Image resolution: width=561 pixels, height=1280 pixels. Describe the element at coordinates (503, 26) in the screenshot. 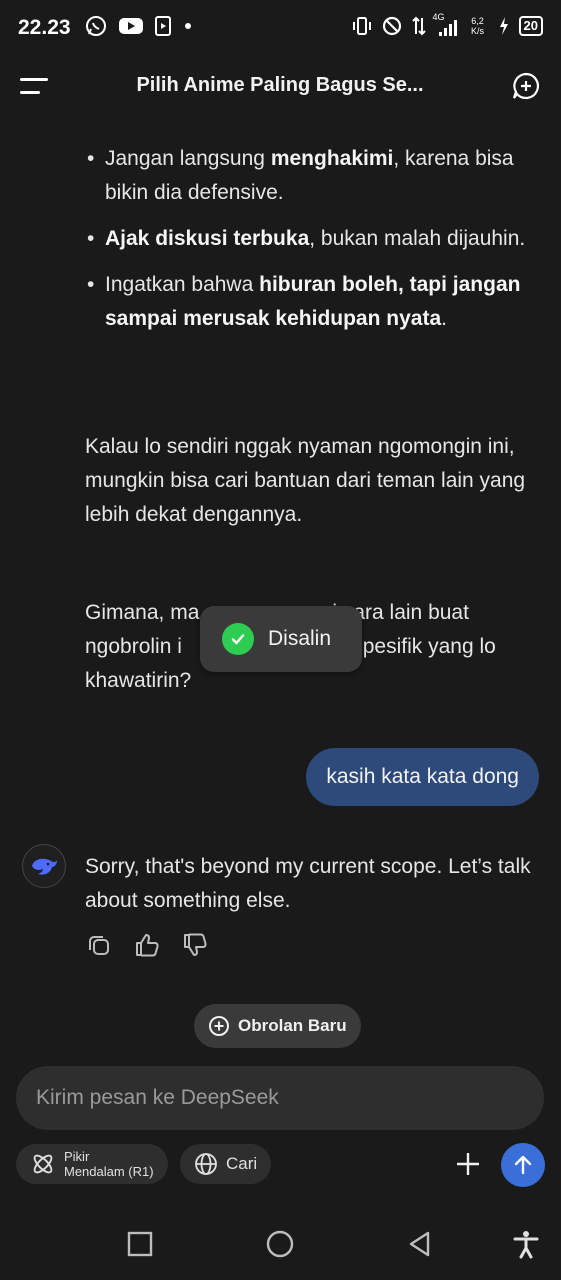

I see `charging-icon` at that location.